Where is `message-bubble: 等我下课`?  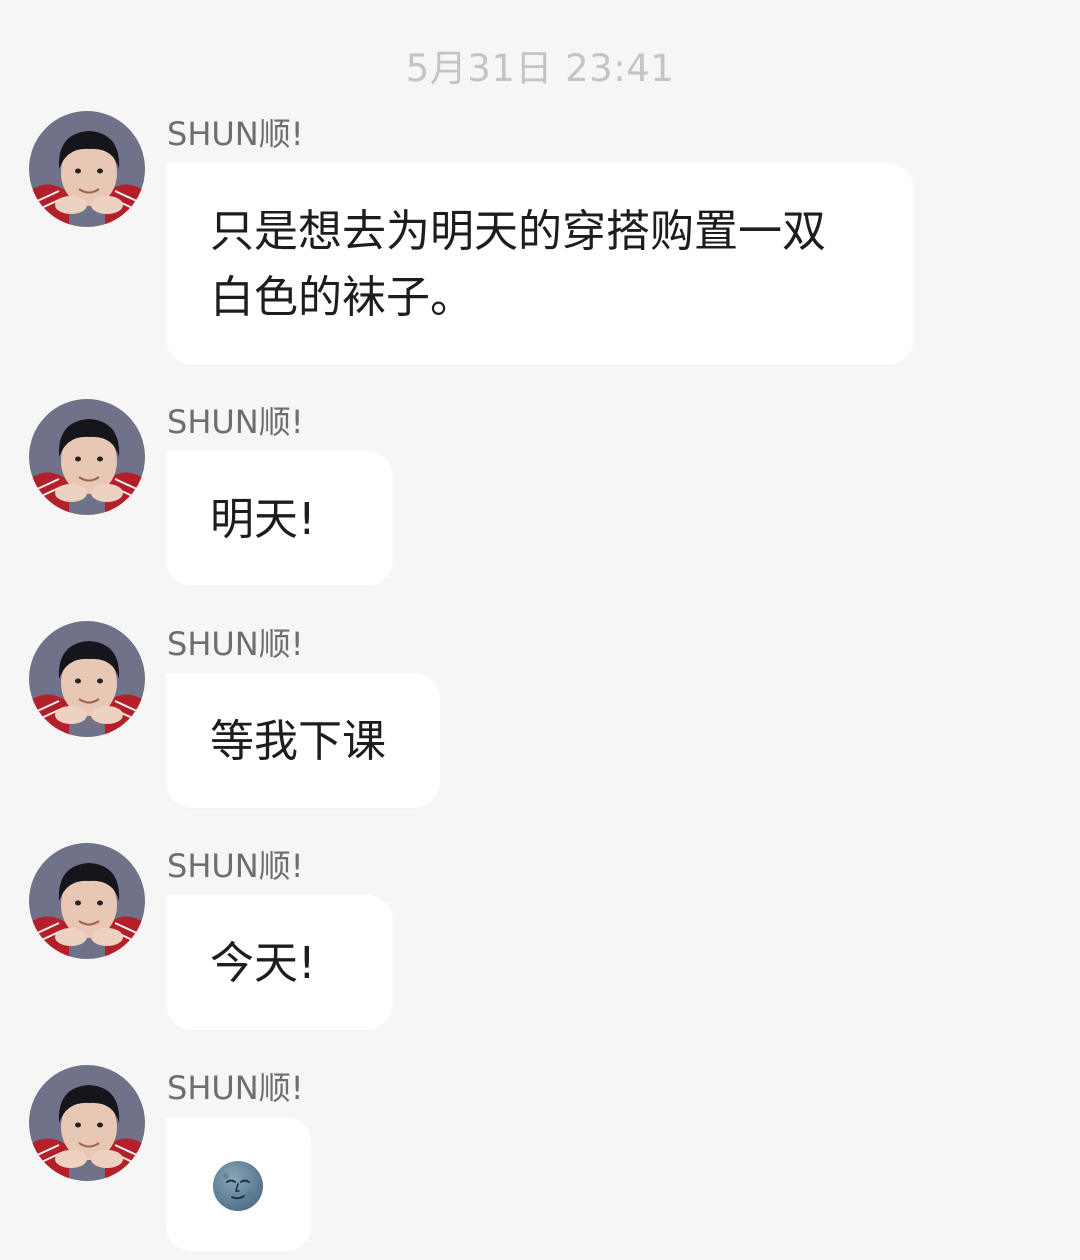 message-bubble: 等我下课 is located at coordinates (303, 740).